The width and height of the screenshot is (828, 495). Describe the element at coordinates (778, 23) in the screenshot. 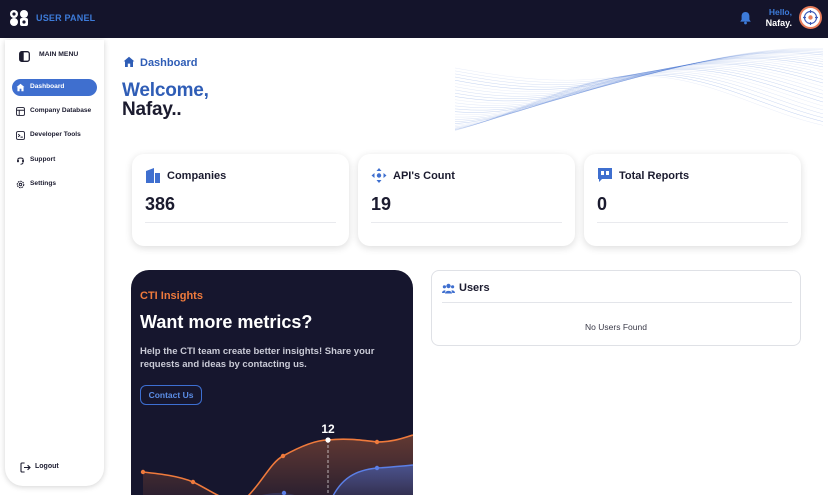

I see `user-name: Nafay.` at that location.